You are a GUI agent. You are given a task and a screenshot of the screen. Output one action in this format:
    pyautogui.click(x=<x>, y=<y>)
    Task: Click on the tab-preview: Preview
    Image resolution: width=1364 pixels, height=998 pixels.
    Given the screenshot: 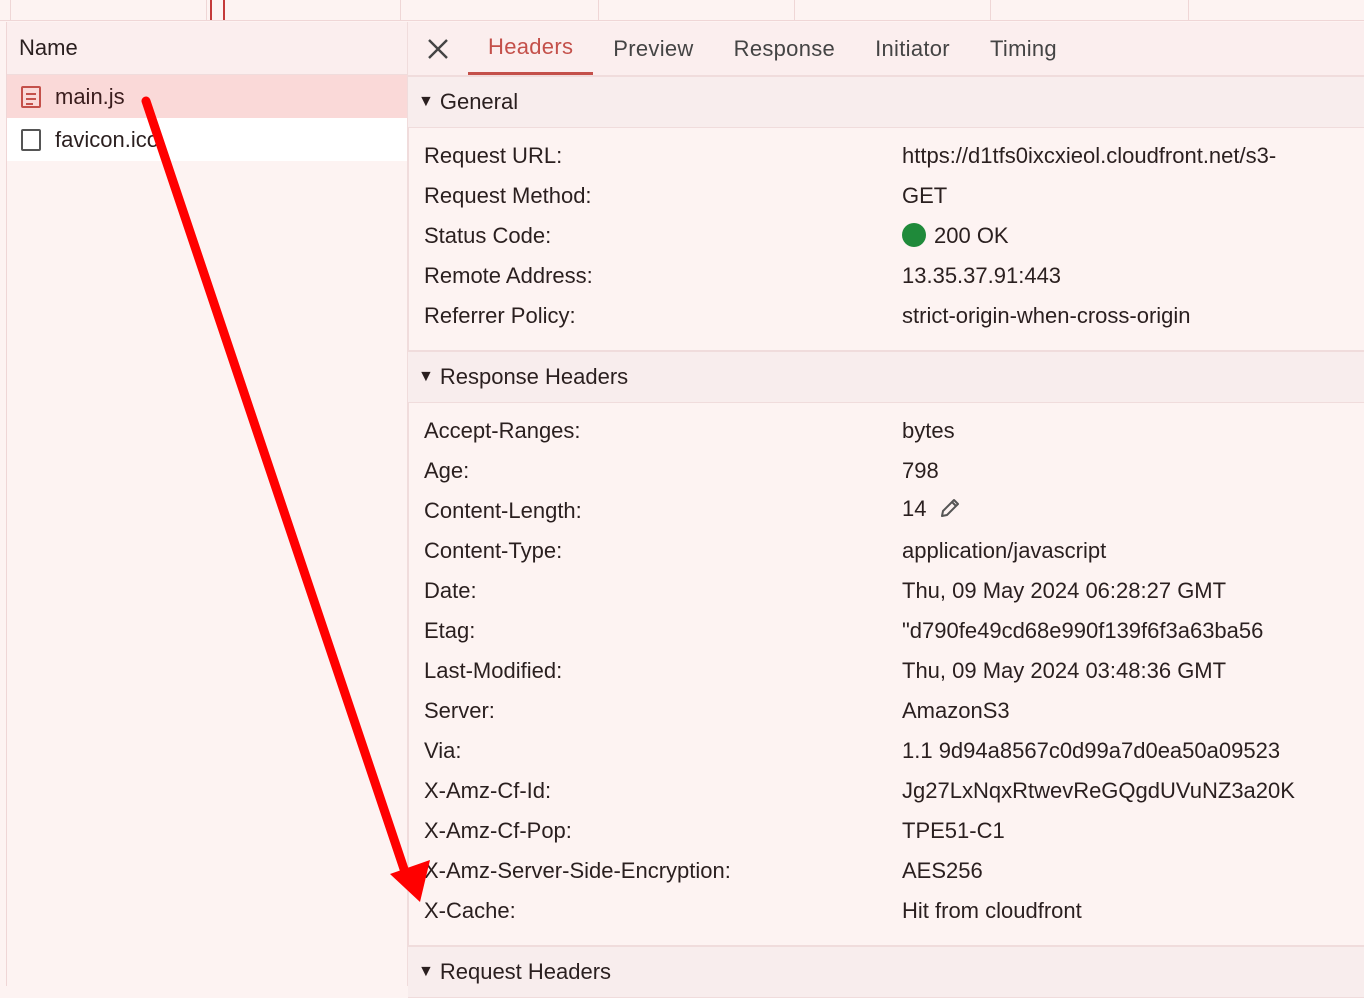 What is the action you would take?
    pyautogui.click(x=653, y=48)
    